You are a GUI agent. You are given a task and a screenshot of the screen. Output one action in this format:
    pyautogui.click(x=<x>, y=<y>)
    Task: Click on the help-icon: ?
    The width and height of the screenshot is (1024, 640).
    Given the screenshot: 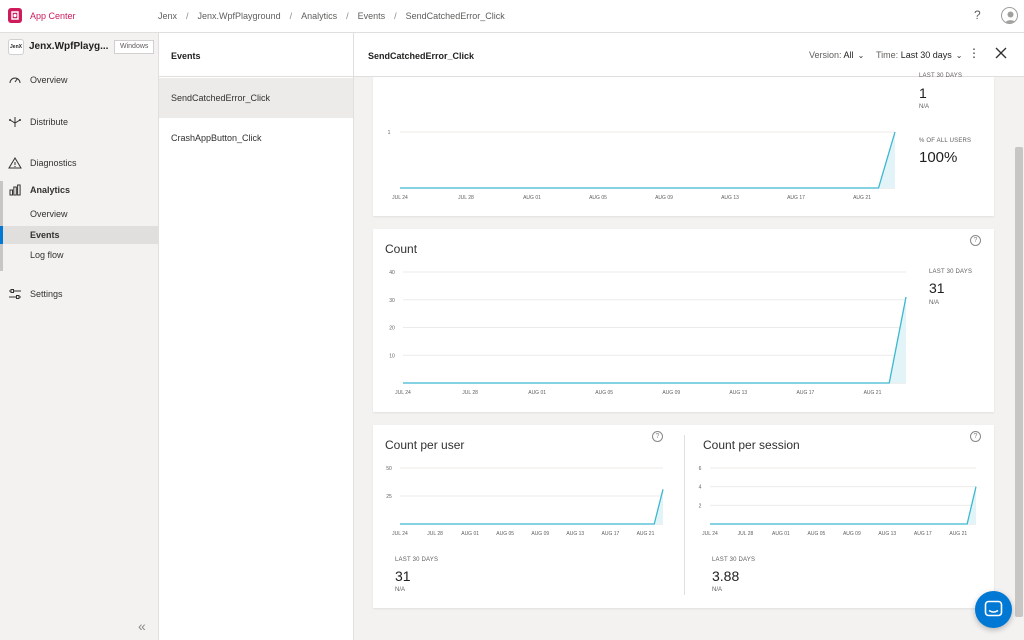 What is the action you would take?
    pyautogui.click(x=977, y=15)
    